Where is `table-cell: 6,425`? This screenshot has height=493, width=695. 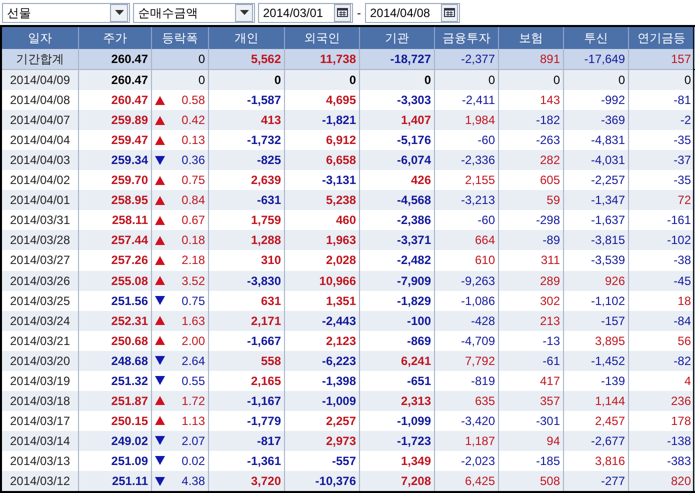 table-cell: 6,425 is located at coordinates (467, 481).